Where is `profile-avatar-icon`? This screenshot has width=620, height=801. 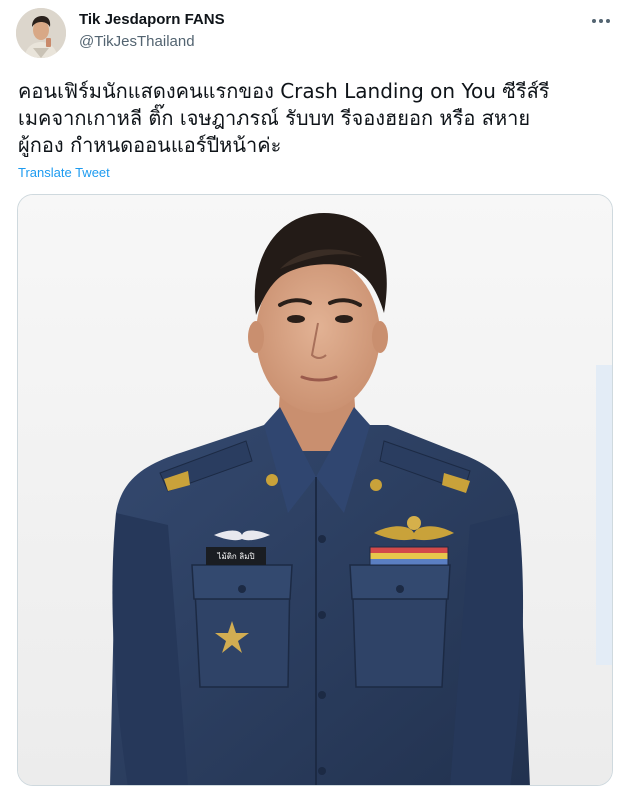 profile-avatar-icon is located at coordinates (41, 33).